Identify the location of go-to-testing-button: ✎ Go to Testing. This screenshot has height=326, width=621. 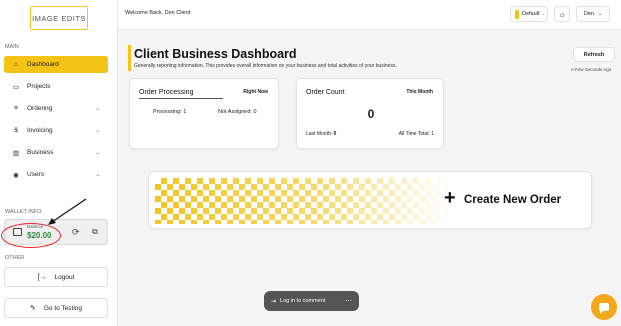
(56, 308).